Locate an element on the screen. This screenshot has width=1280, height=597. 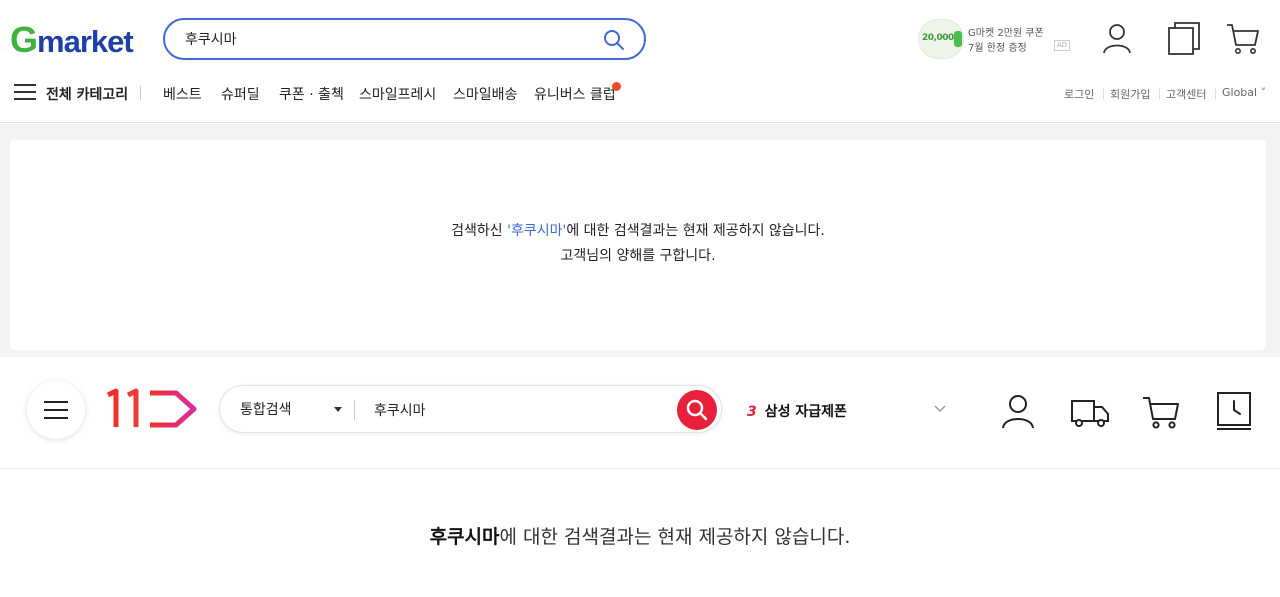
message-prefix: 검색하신 is located at coordinates (479, 231).